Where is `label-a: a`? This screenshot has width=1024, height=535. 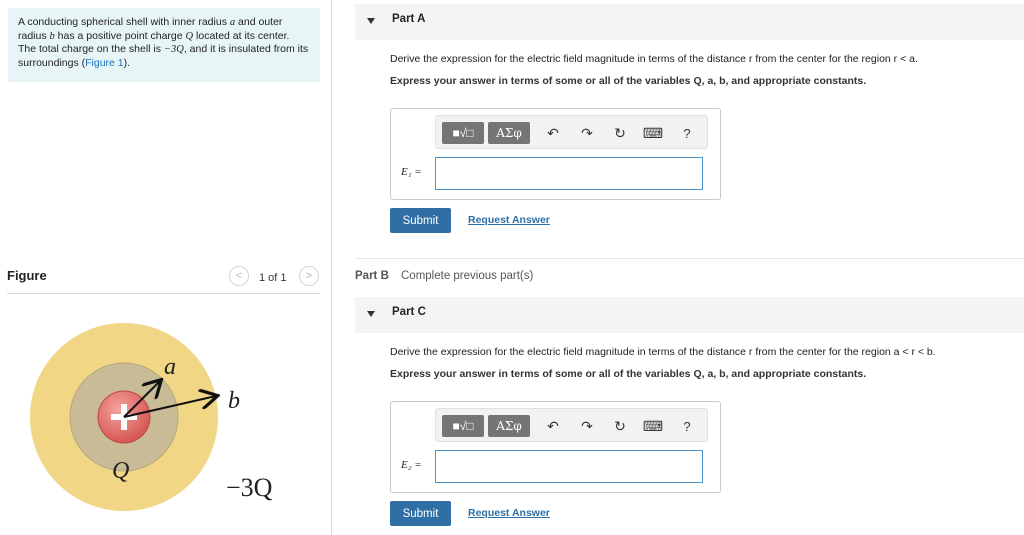 label-a: a is located at coordinates (170, 367).